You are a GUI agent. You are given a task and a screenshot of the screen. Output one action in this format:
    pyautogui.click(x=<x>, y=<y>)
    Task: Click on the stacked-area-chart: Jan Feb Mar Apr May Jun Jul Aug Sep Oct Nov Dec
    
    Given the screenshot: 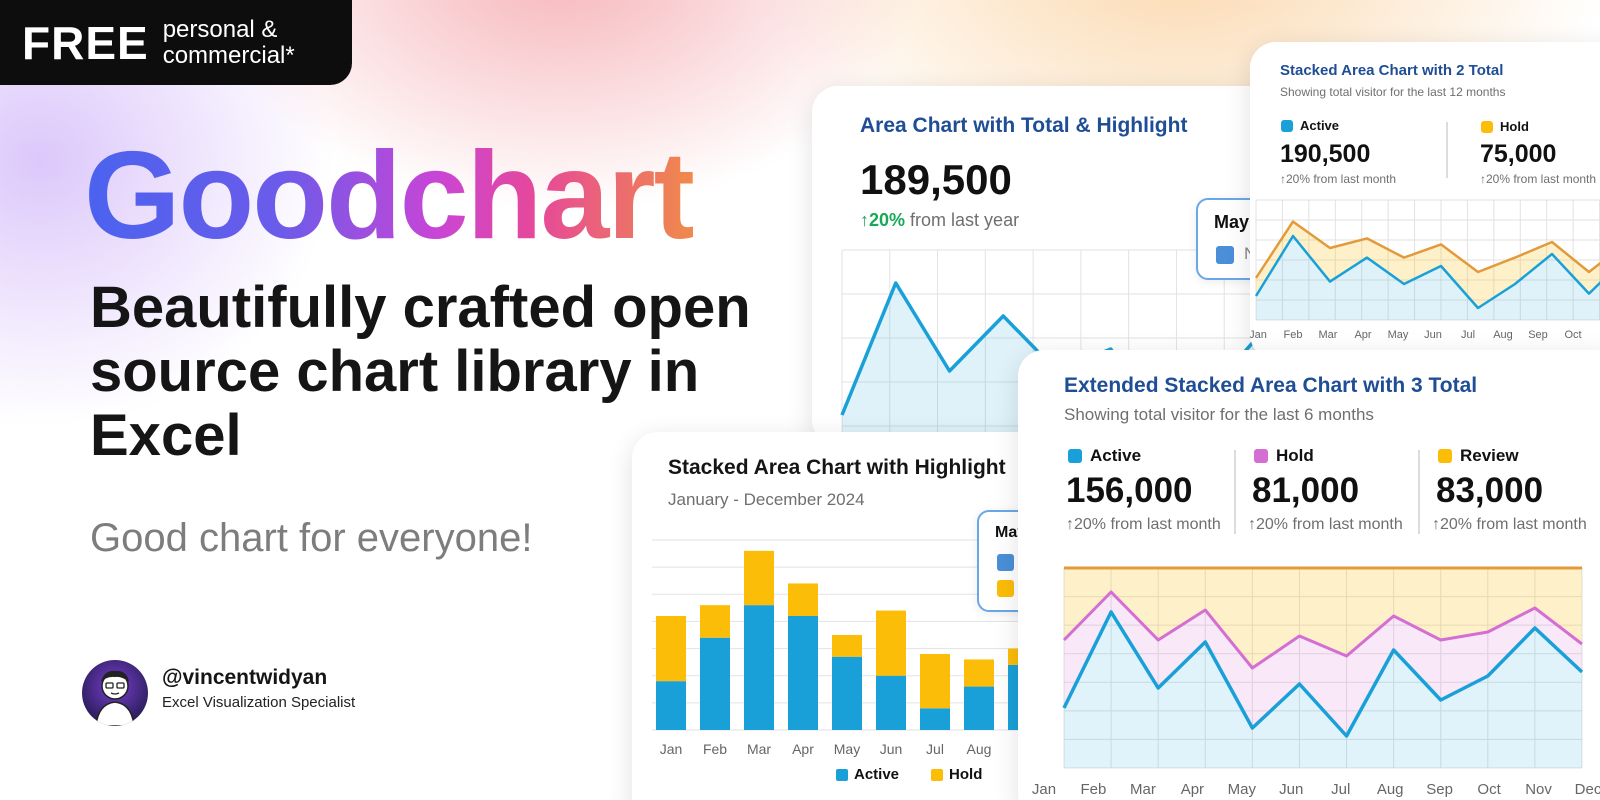 What is the action you would take?
    pyautogui.click(x=1316, y=682)
    